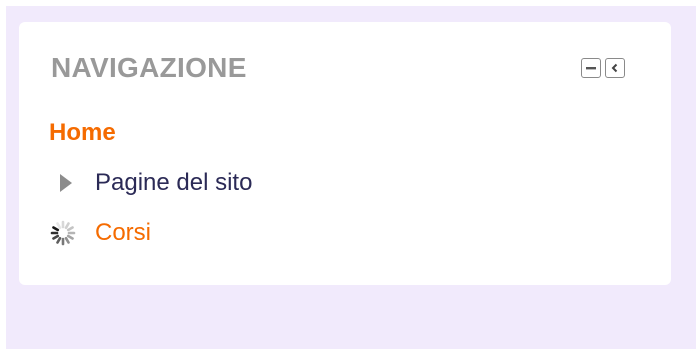 This screenshot has height=349, width=696. What do you see at coordinates (150, 133) in the screenshot?
I see `nav-item-home: Home` at bounding box center [150, 133].